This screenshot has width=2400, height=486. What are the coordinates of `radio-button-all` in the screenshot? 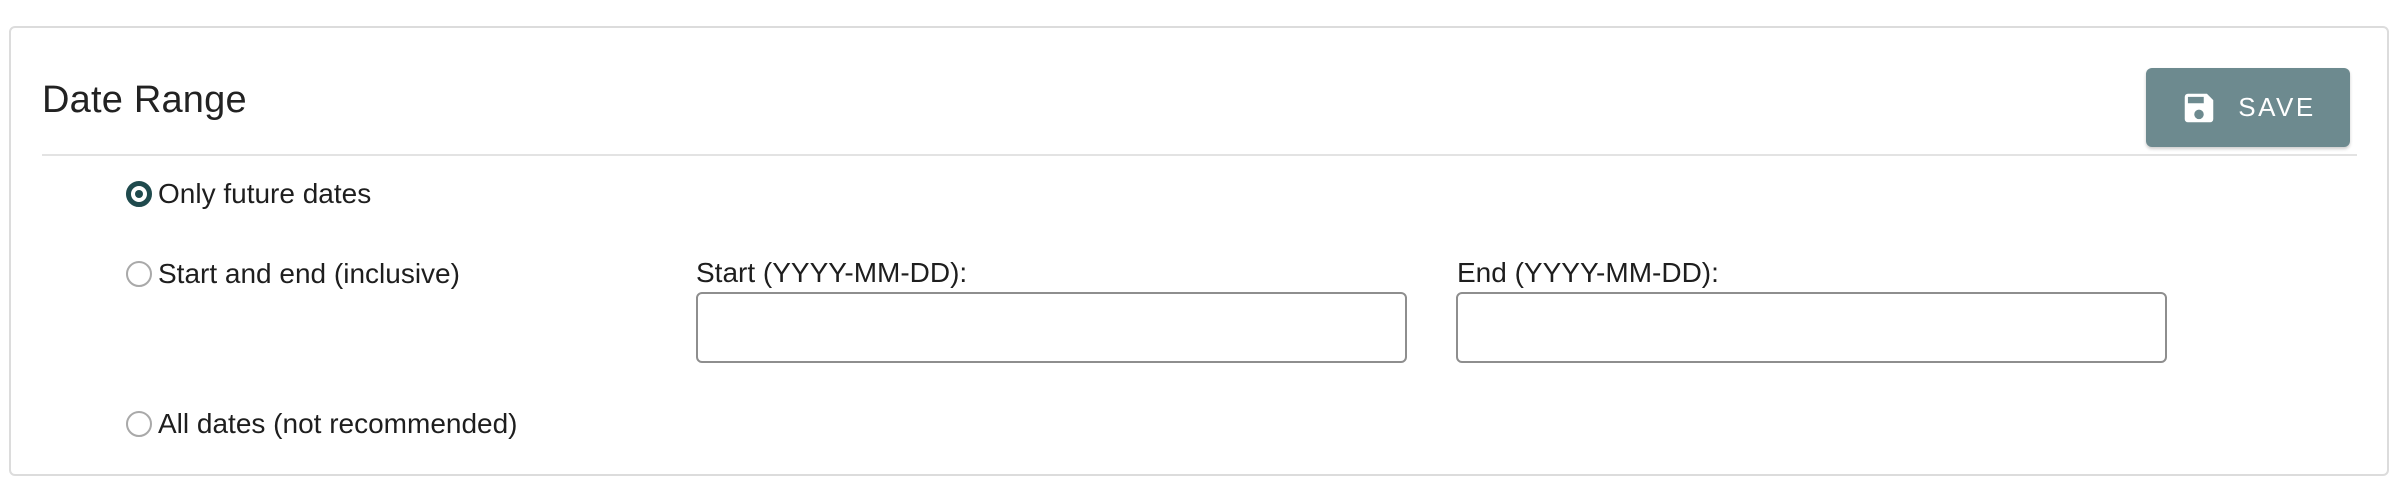 It's located at (139, 424).